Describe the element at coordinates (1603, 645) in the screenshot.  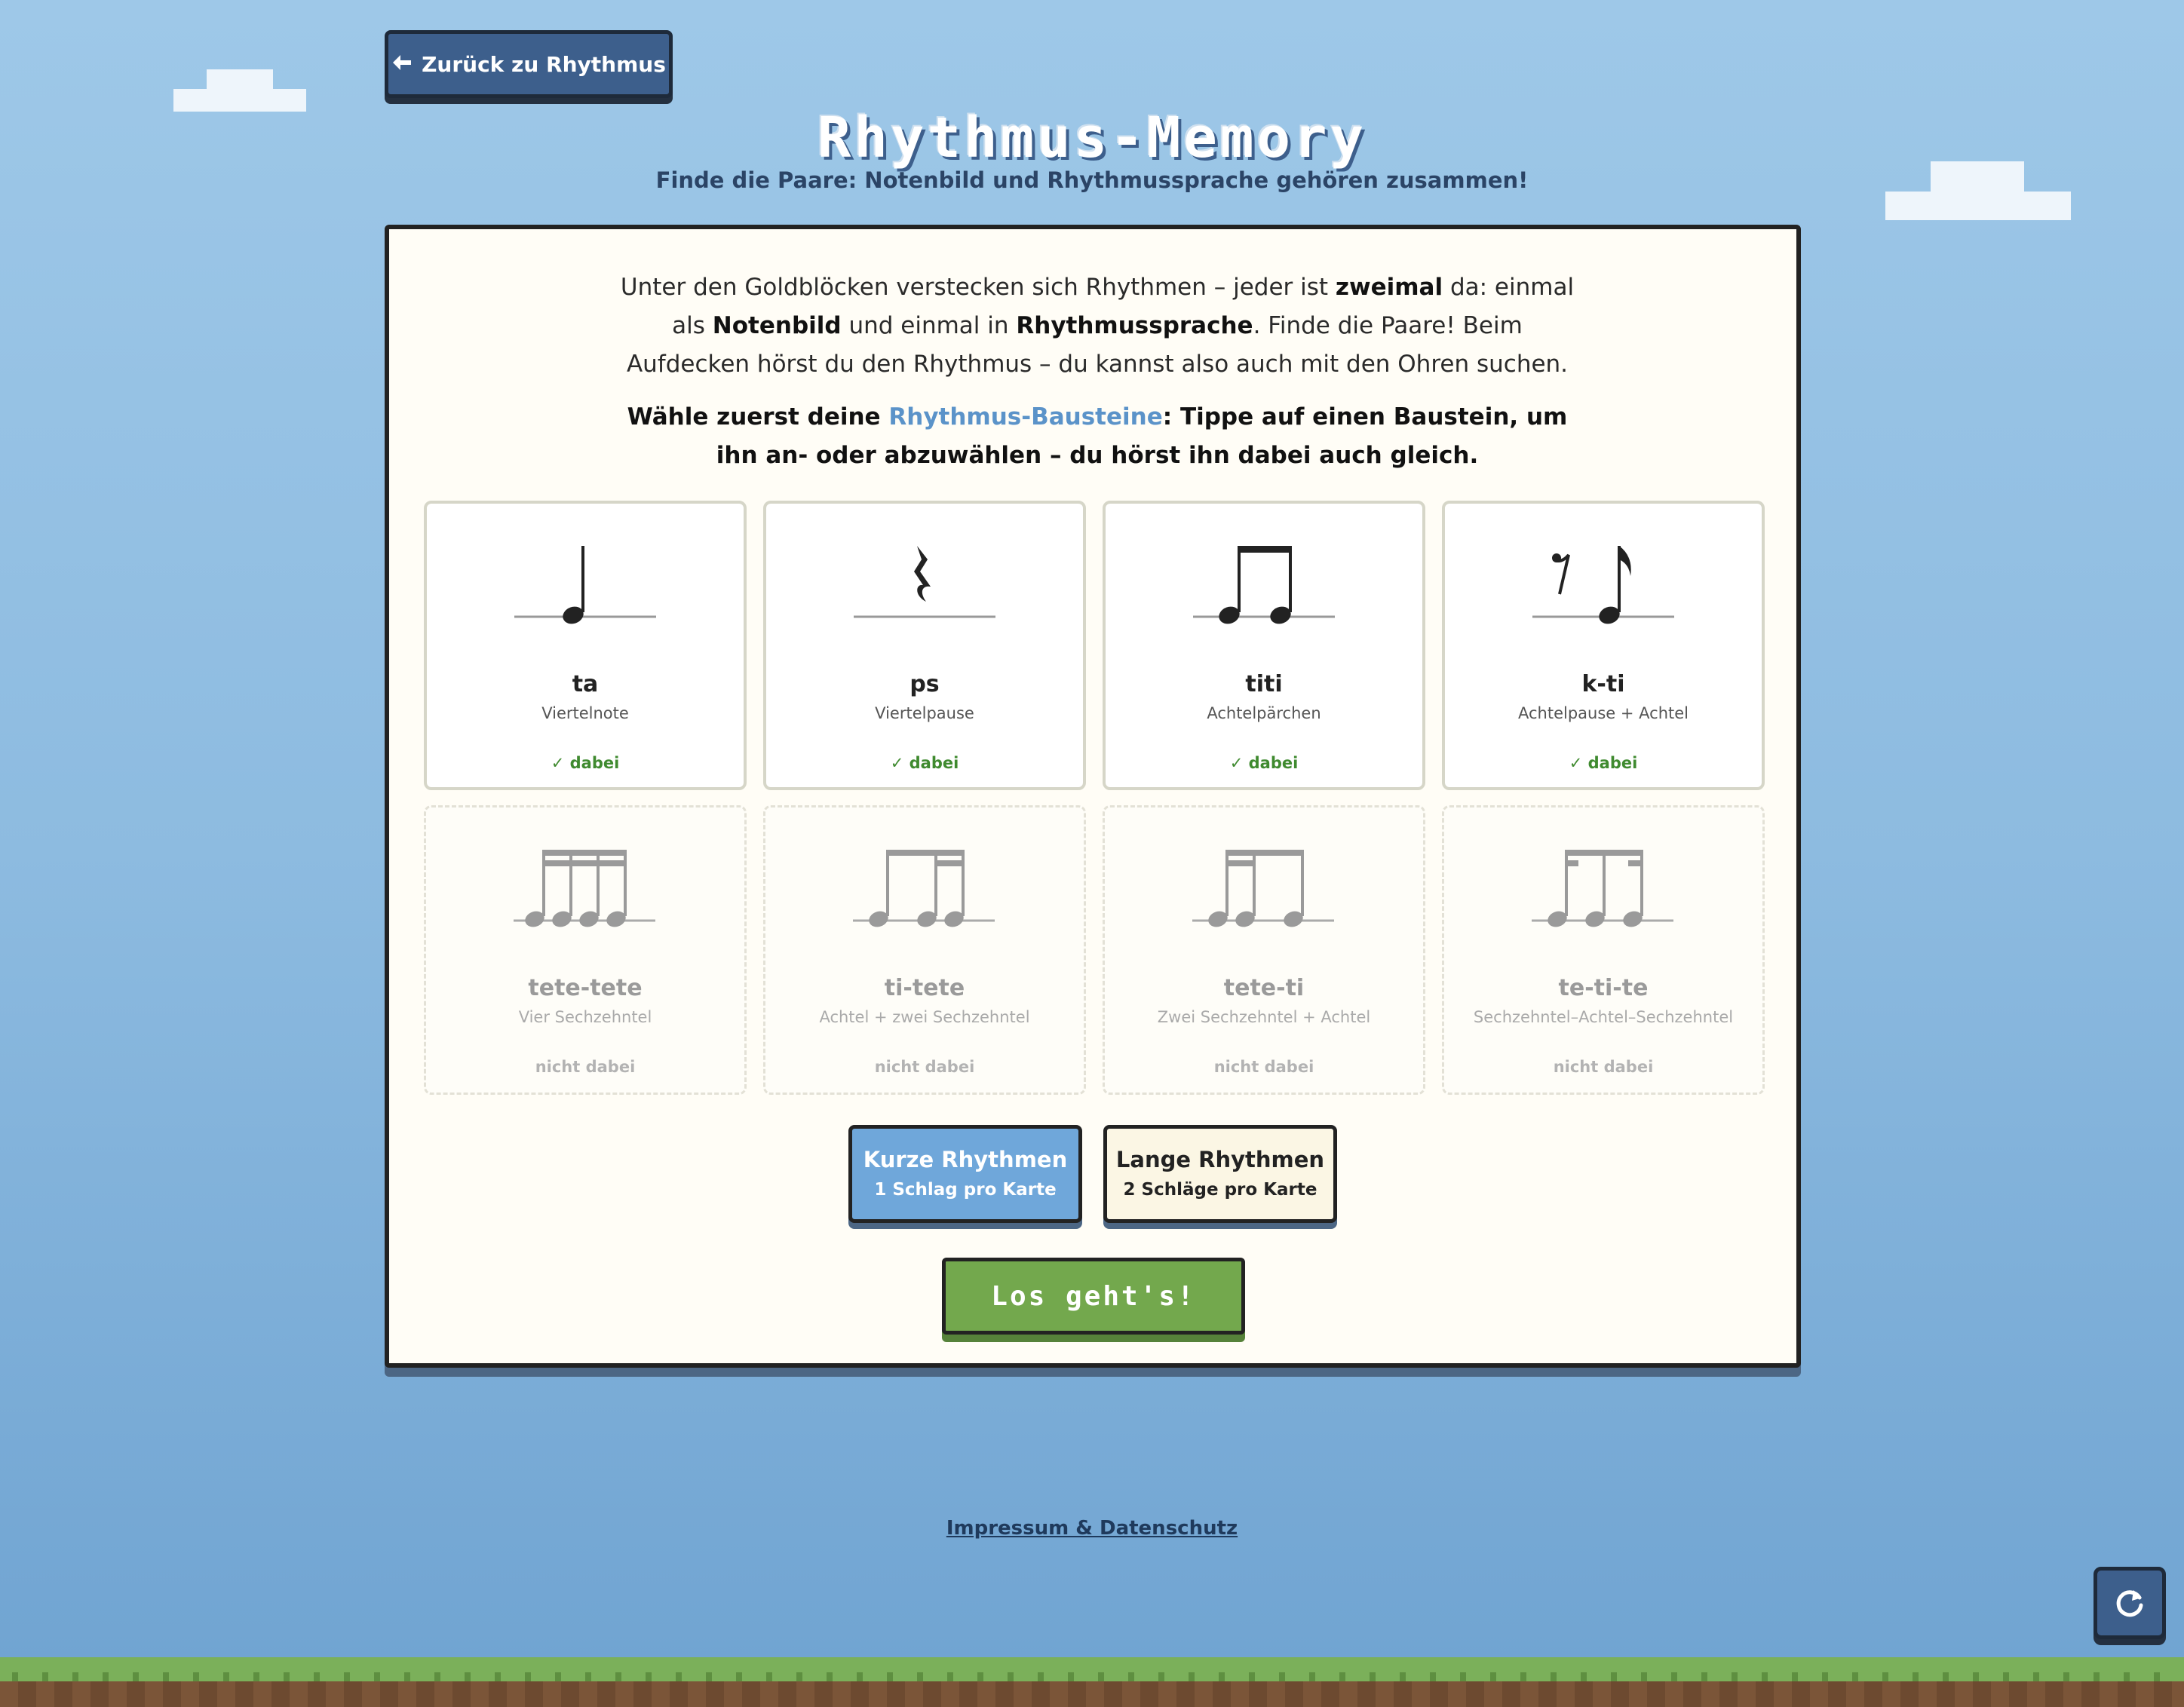
I see `baustein-card-k-ti: k-ti Achtelpause + Achtel ✓ dabei` at that location.